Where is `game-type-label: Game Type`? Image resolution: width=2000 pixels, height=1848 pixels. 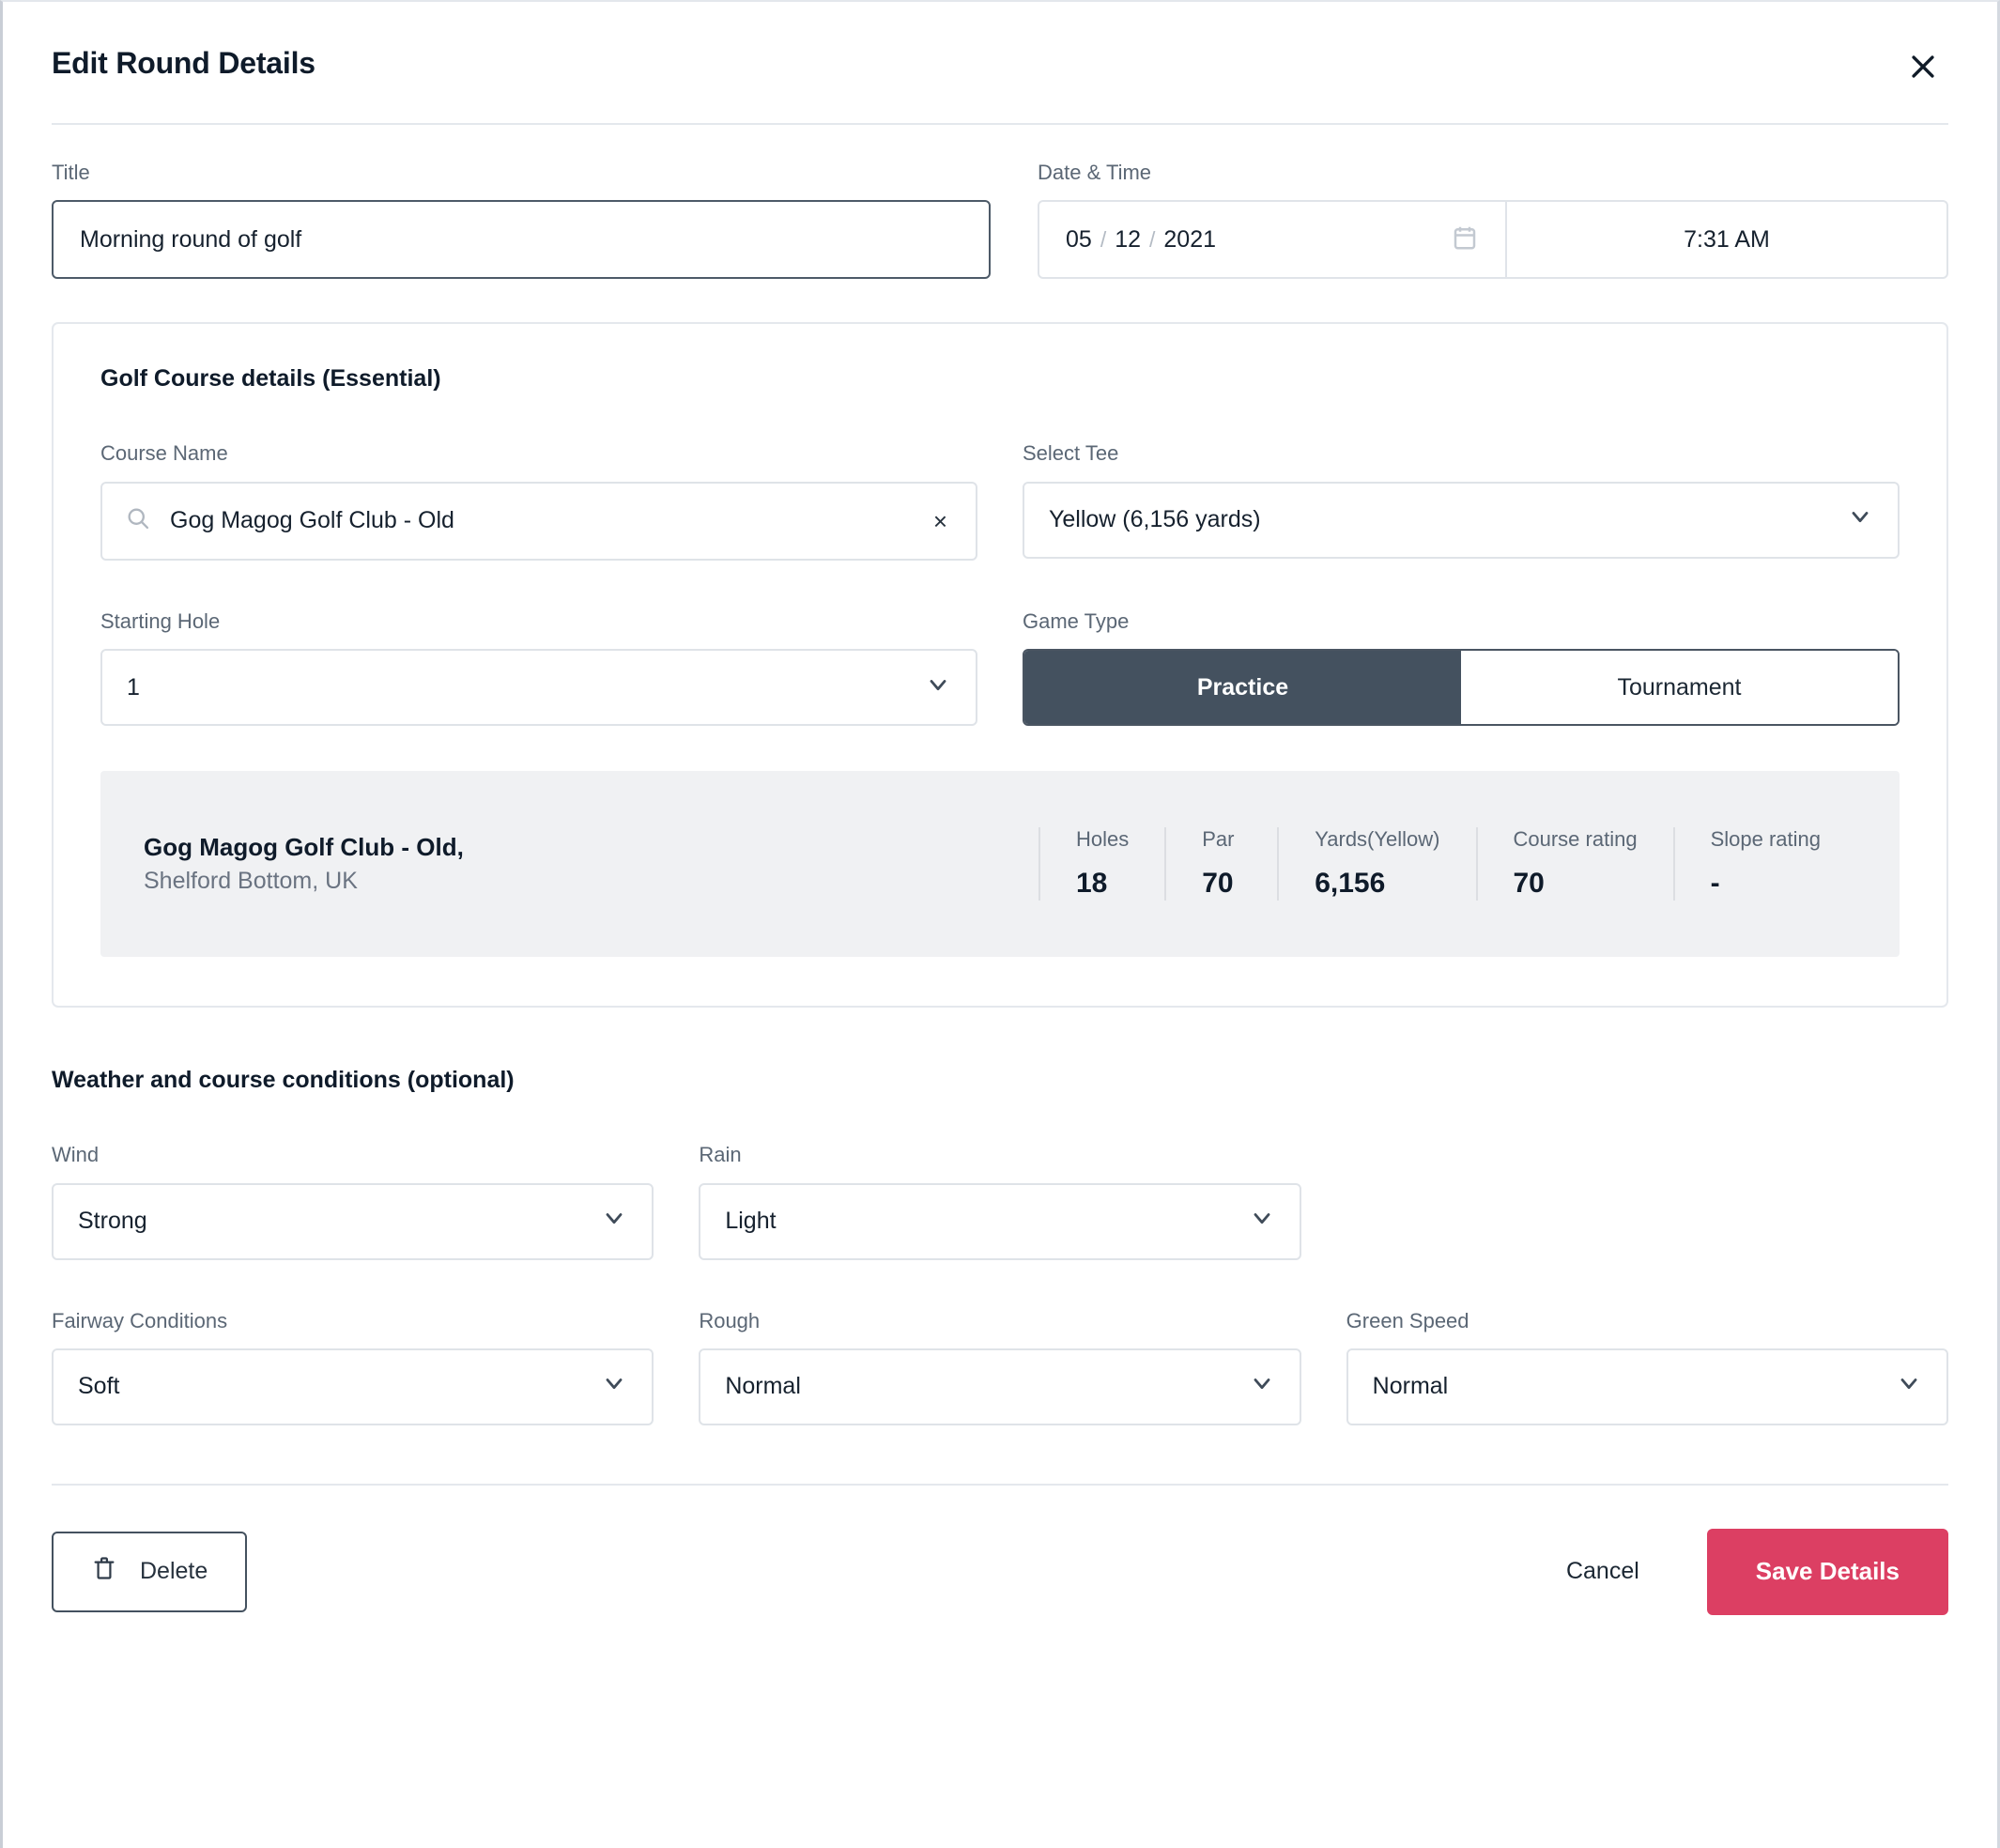 game-type-label: Game Type is located at coordinates (1076, 620).